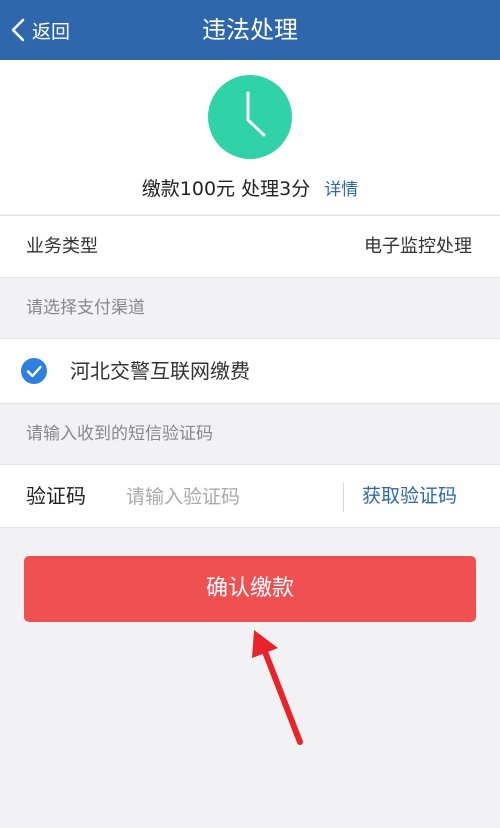 This screenshot has width=500, height=828. What do you see at coordinates (343, 497) in the screenshot?
I see `divider` at bounding box center [343, 497].